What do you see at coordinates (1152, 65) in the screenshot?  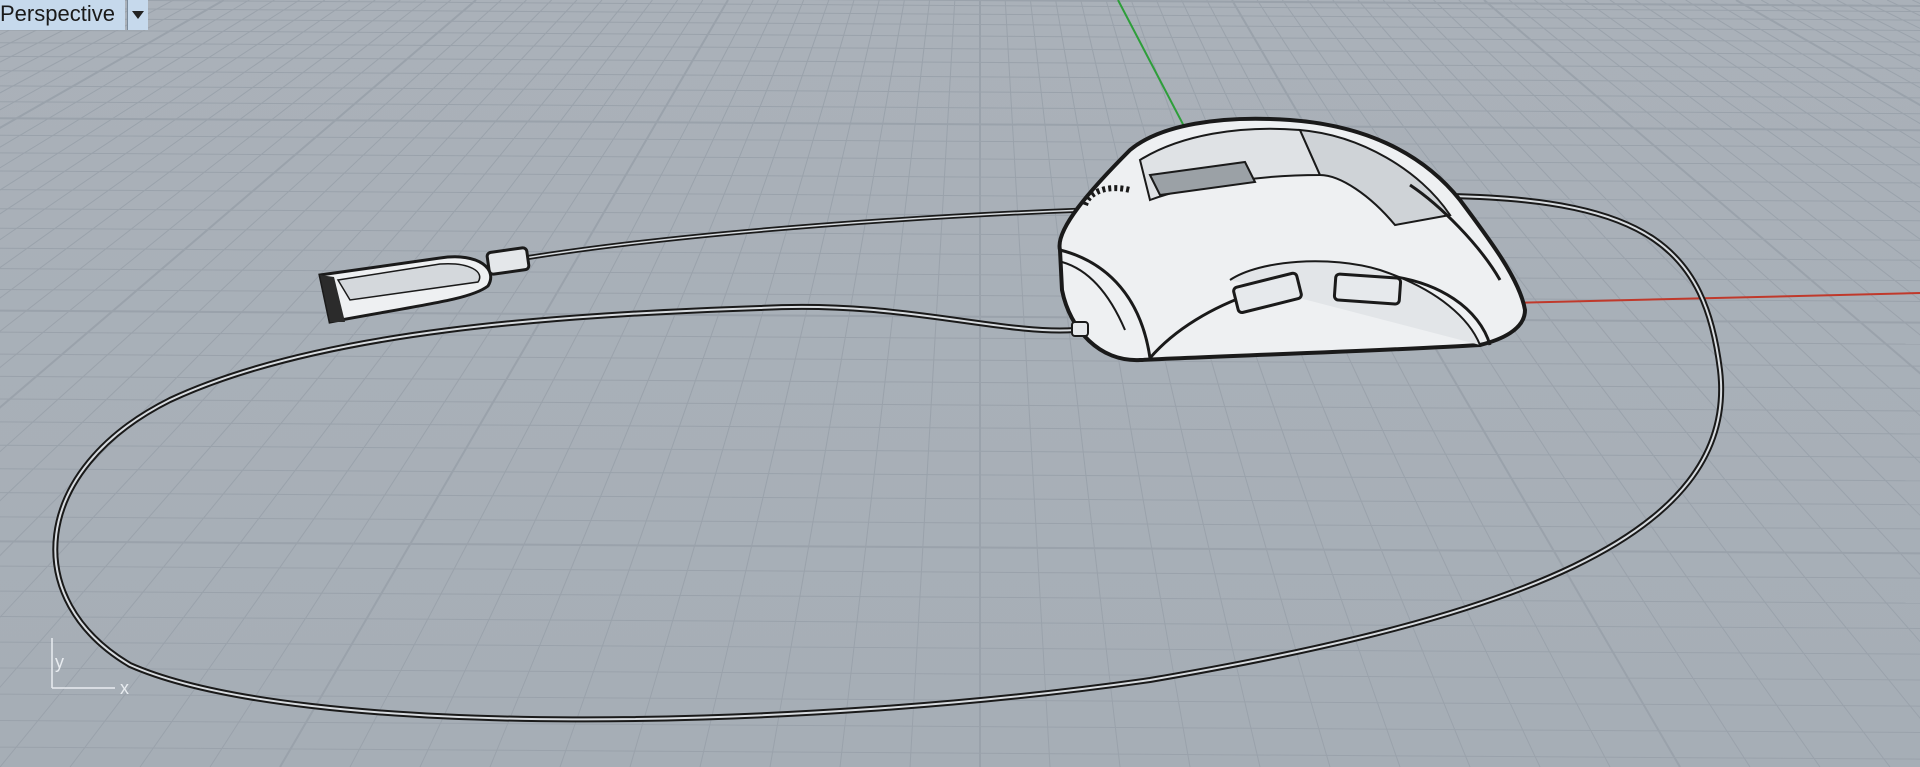 I see `world-y-axis` at bounding box center [1152, 65].